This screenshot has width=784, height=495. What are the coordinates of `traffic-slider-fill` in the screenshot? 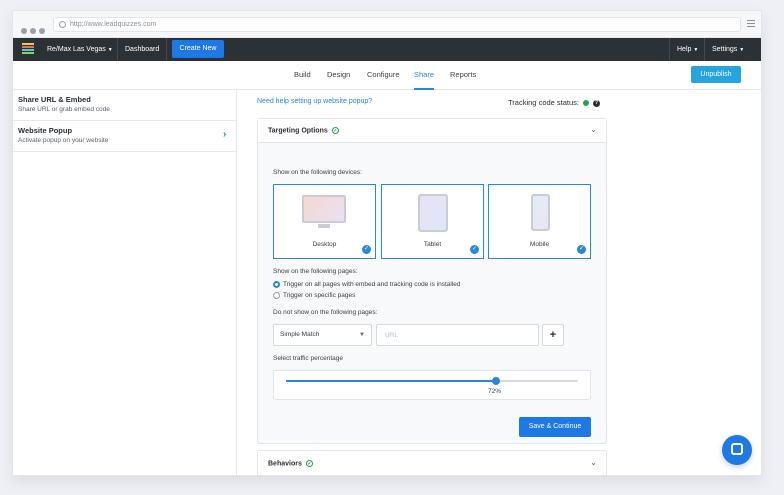 It's located at (391, 381).